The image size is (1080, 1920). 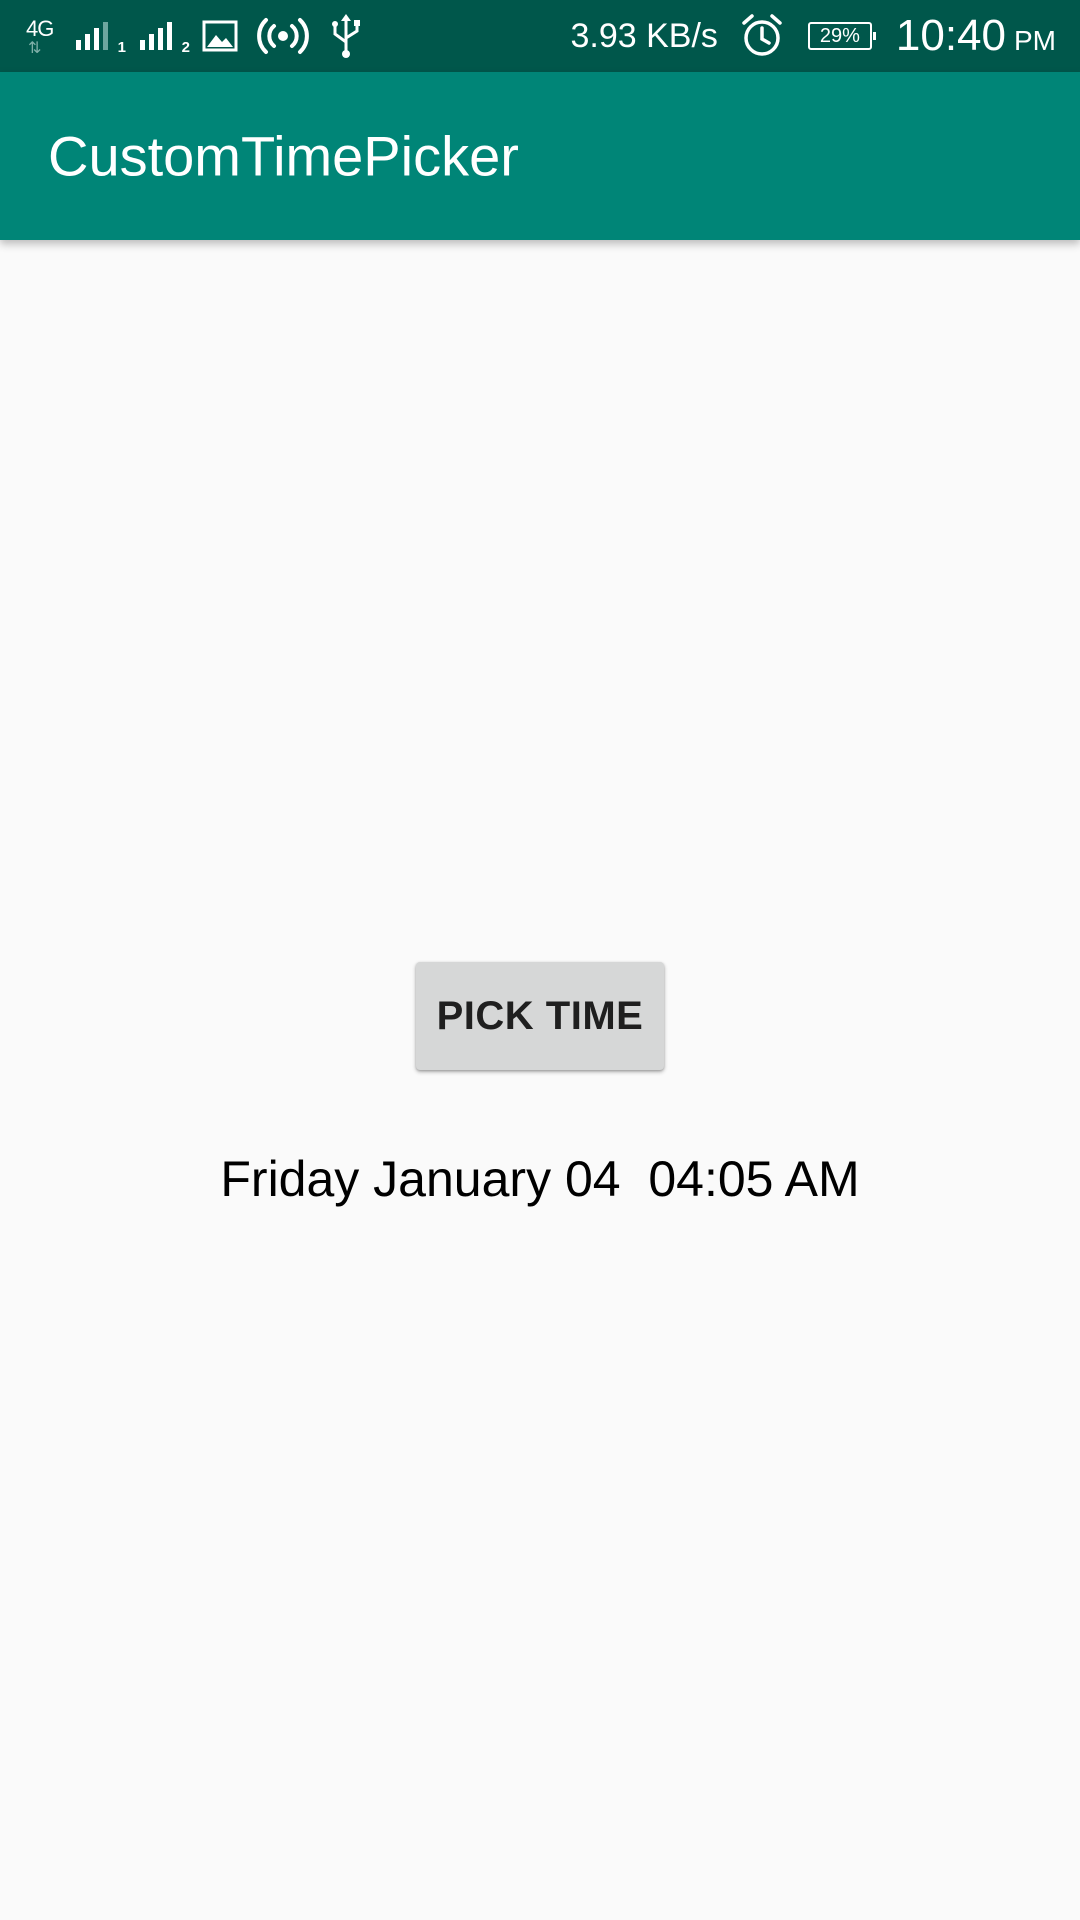 What do you see at coordinates (195, 36) in the screenshot?
I see `status-bar-left: 4G ⇅ 1 2` at bounding box center [195, 36].